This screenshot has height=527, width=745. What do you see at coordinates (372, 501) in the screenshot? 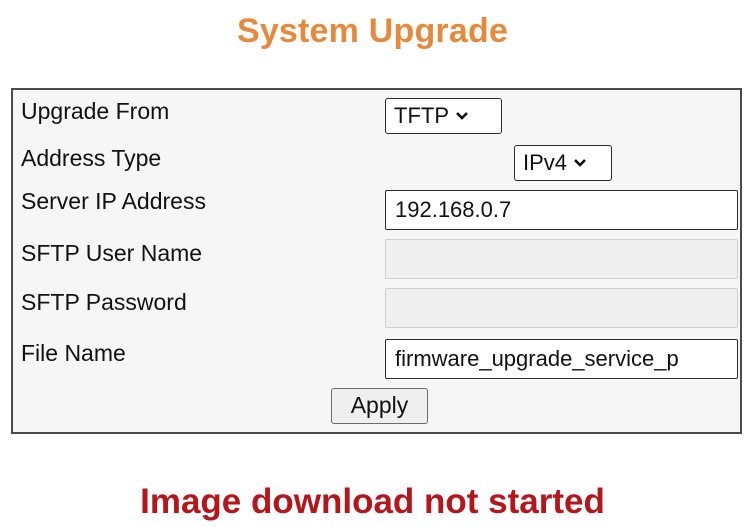
I see `status-message: Image download not started` at bounding box center [372, 501].